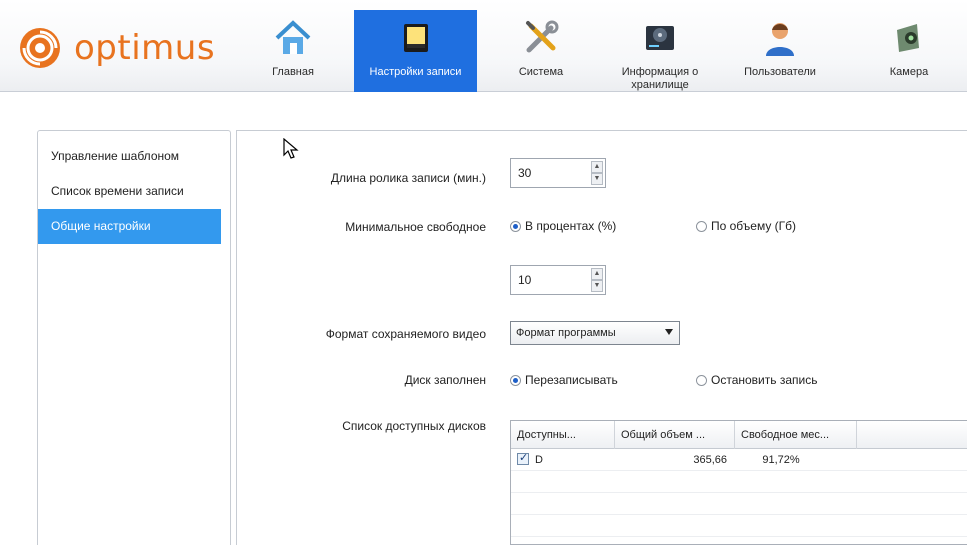 The image size is (967, 545). I want to click on disk-full-stop-radio: Остановить запись, so click(756, 380).